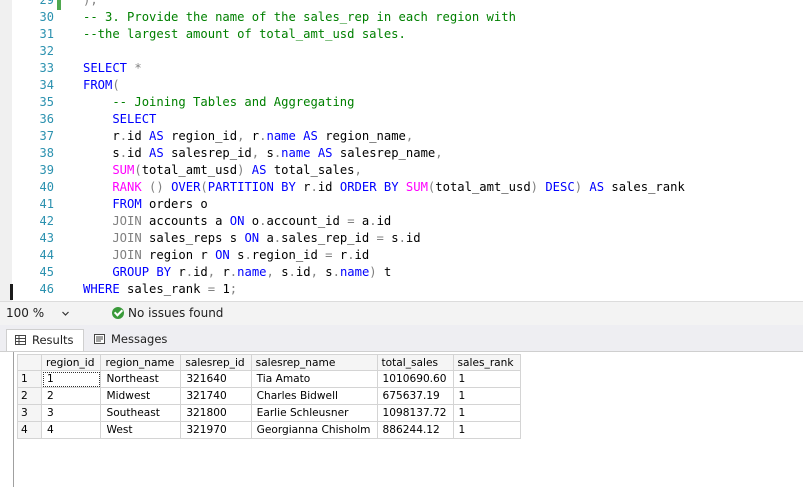 This screenshot has width=803, height=487. Describe the element at coordinates (116, 238) in the screenshot. I see `code-token: JOIN` at that location.